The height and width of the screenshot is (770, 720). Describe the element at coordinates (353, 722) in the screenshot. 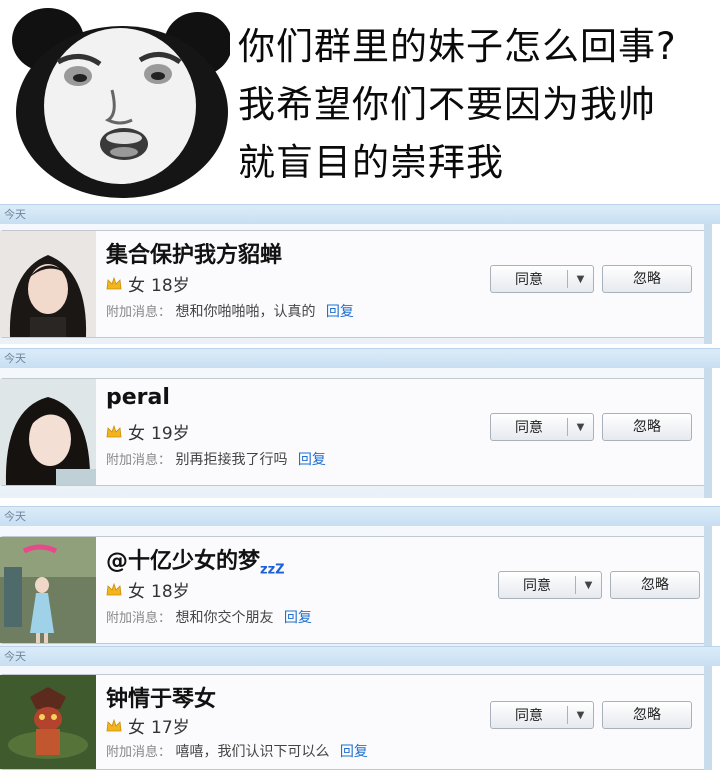

I see `request-card: 钟情于琴女 女 17岁 附加消息： 嘻嘻，我们认识下可以么 回复 同意 ▼ 忽略` at that location.